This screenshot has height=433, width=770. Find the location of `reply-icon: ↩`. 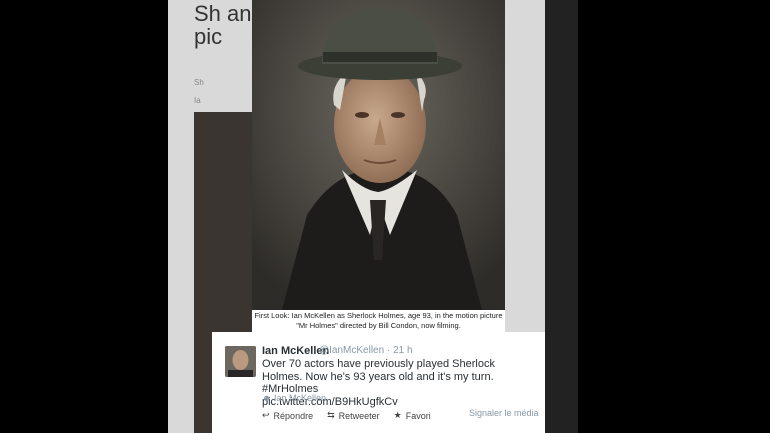

reply-icon: ↩ is located at coordinates (266, 415).